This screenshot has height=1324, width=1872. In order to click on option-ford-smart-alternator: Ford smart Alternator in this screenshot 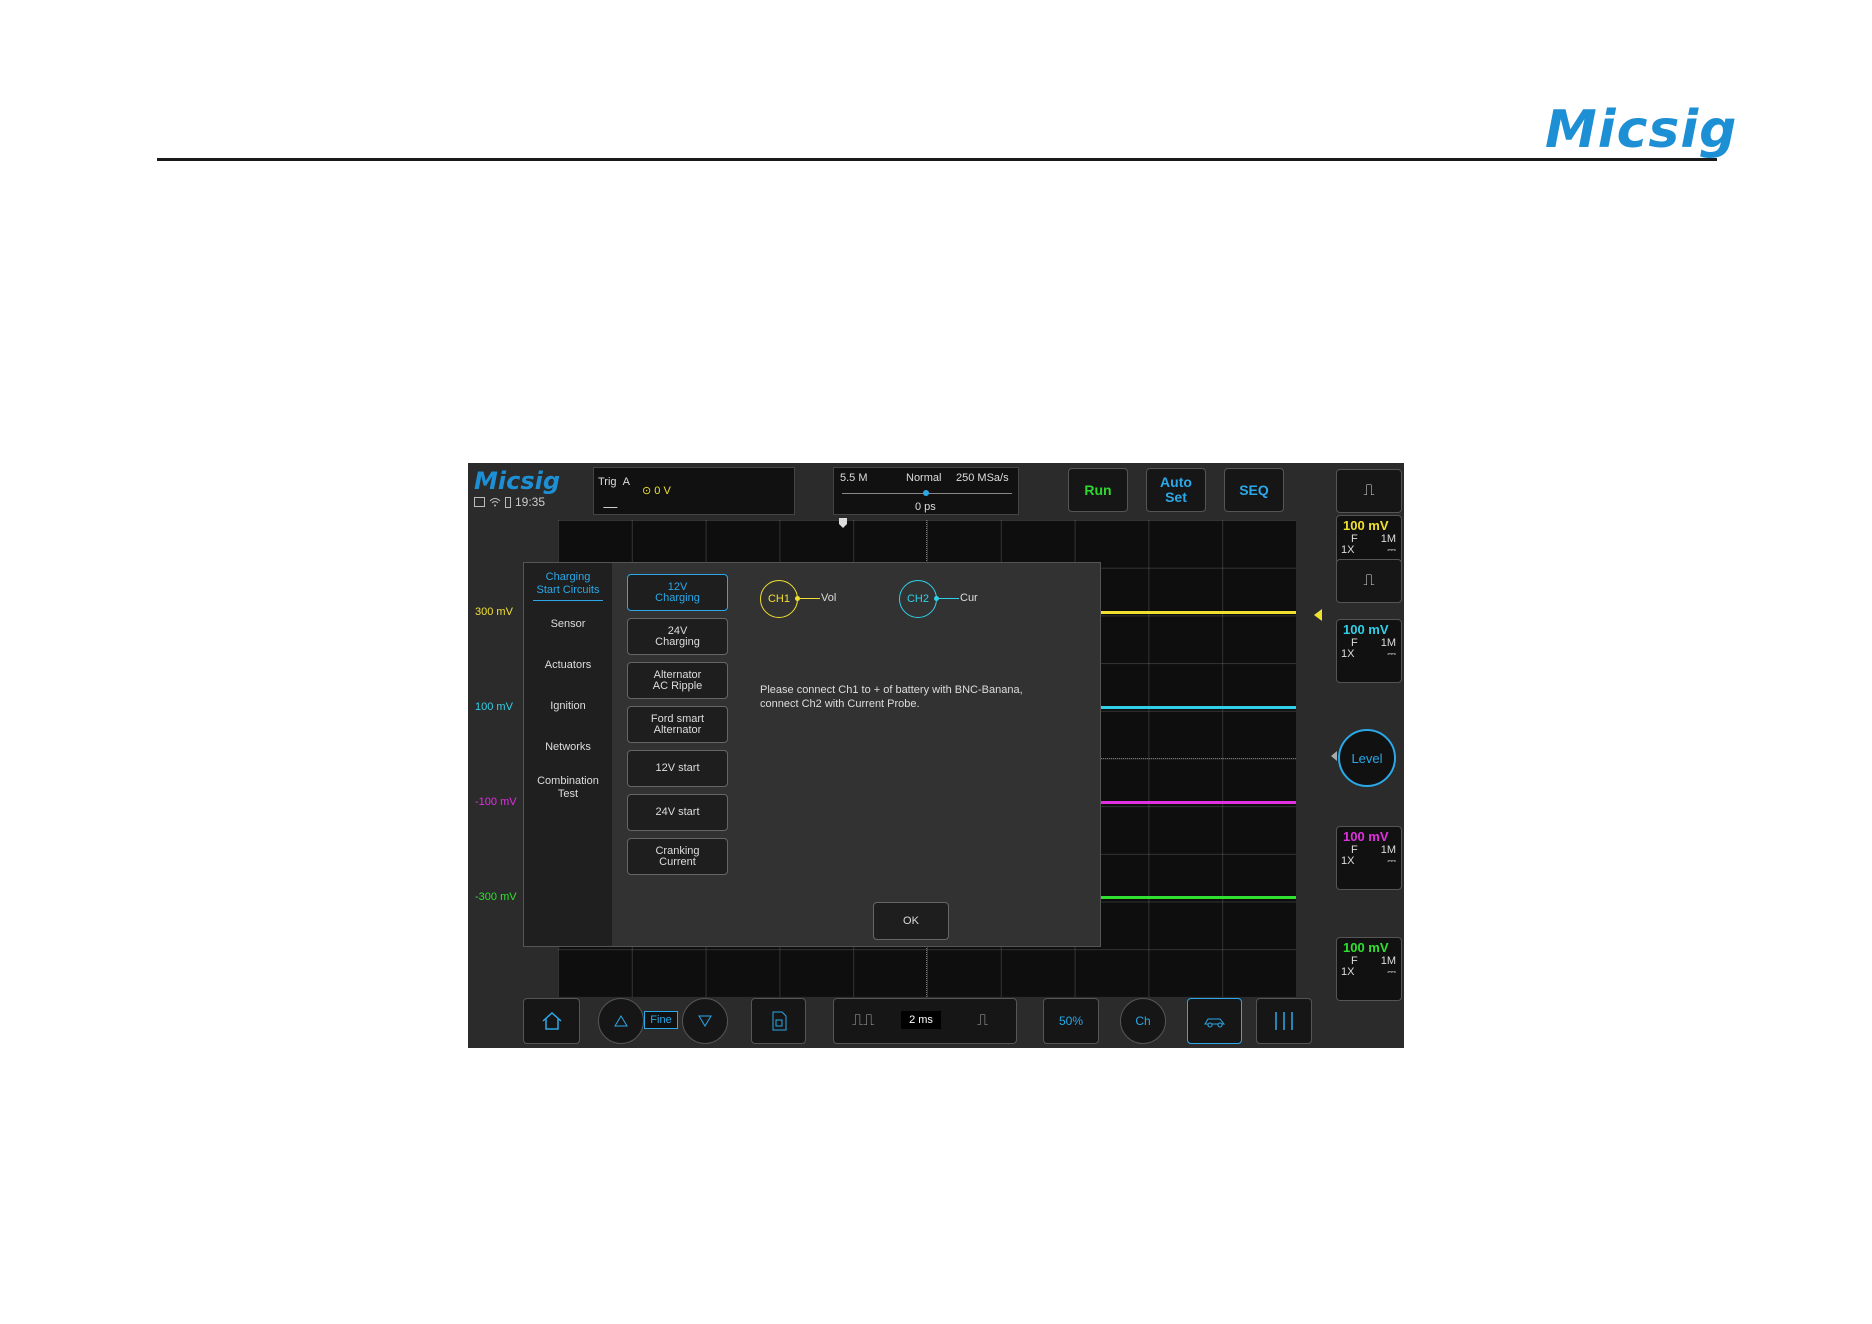, I will do `click(677, 724)`.